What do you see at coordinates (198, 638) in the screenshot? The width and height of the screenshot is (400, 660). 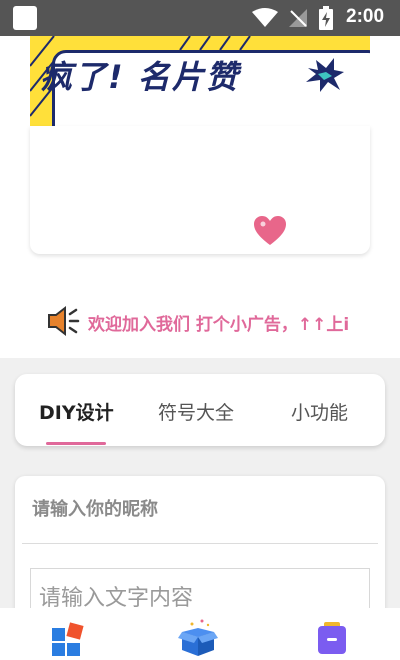 I see `gift-box-icon` at bounding box center [198, 638].